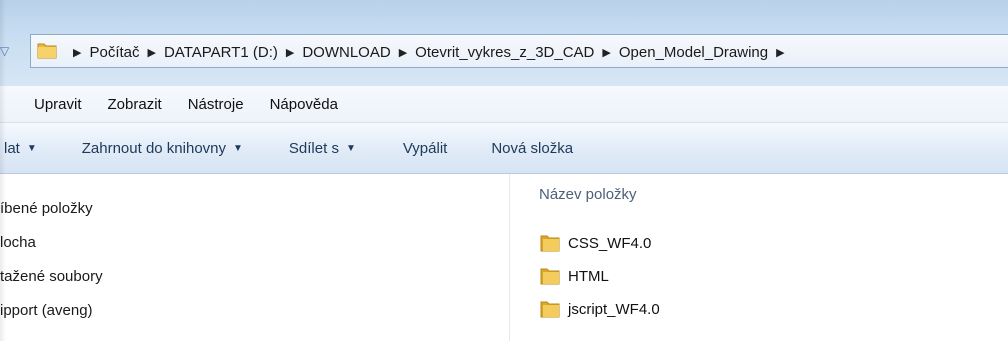  I want to click on share-with-button: Sdílet s ▼, so click(322, 148).